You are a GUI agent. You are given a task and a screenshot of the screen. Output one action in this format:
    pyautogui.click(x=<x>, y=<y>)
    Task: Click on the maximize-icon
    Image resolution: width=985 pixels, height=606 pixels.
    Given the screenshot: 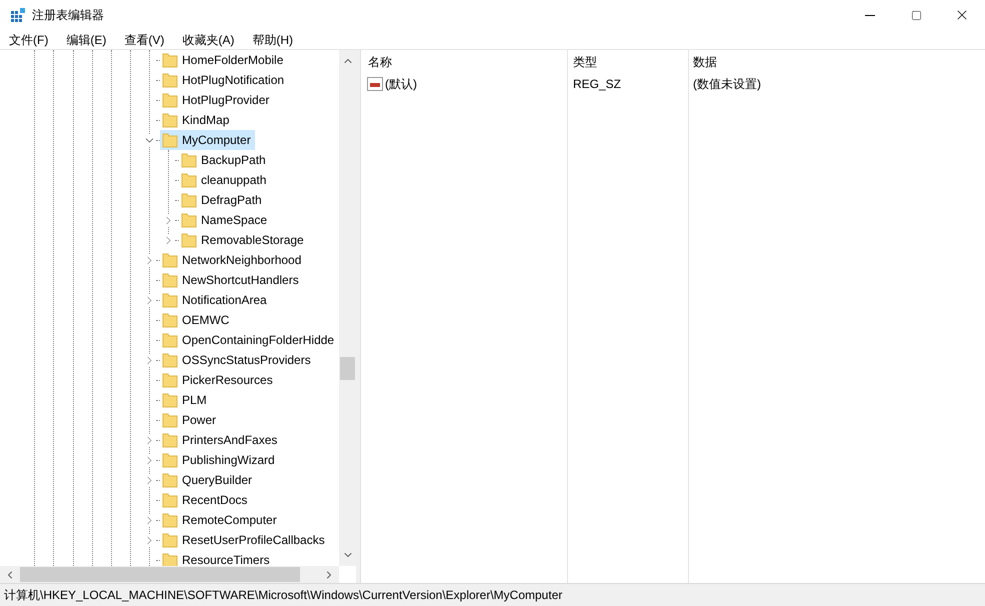 What is the action you would take?
    pyautogui.click(x=916, y=15)
    